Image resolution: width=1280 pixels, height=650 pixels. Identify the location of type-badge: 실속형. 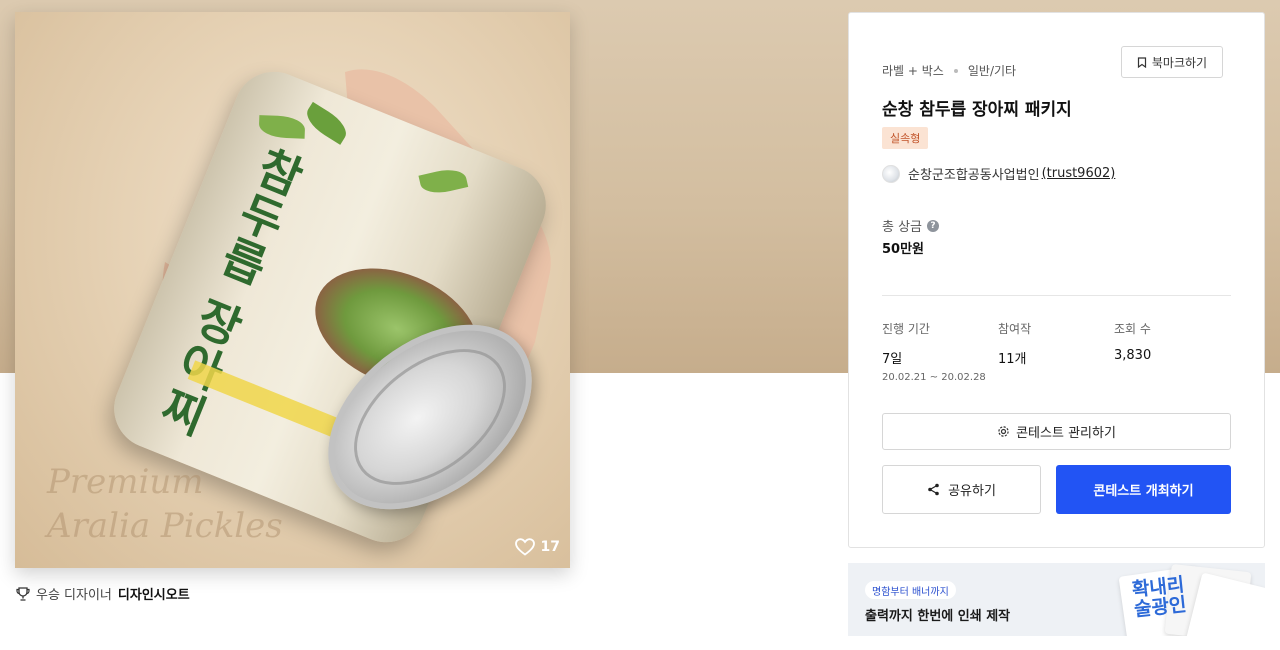
(905, 138).